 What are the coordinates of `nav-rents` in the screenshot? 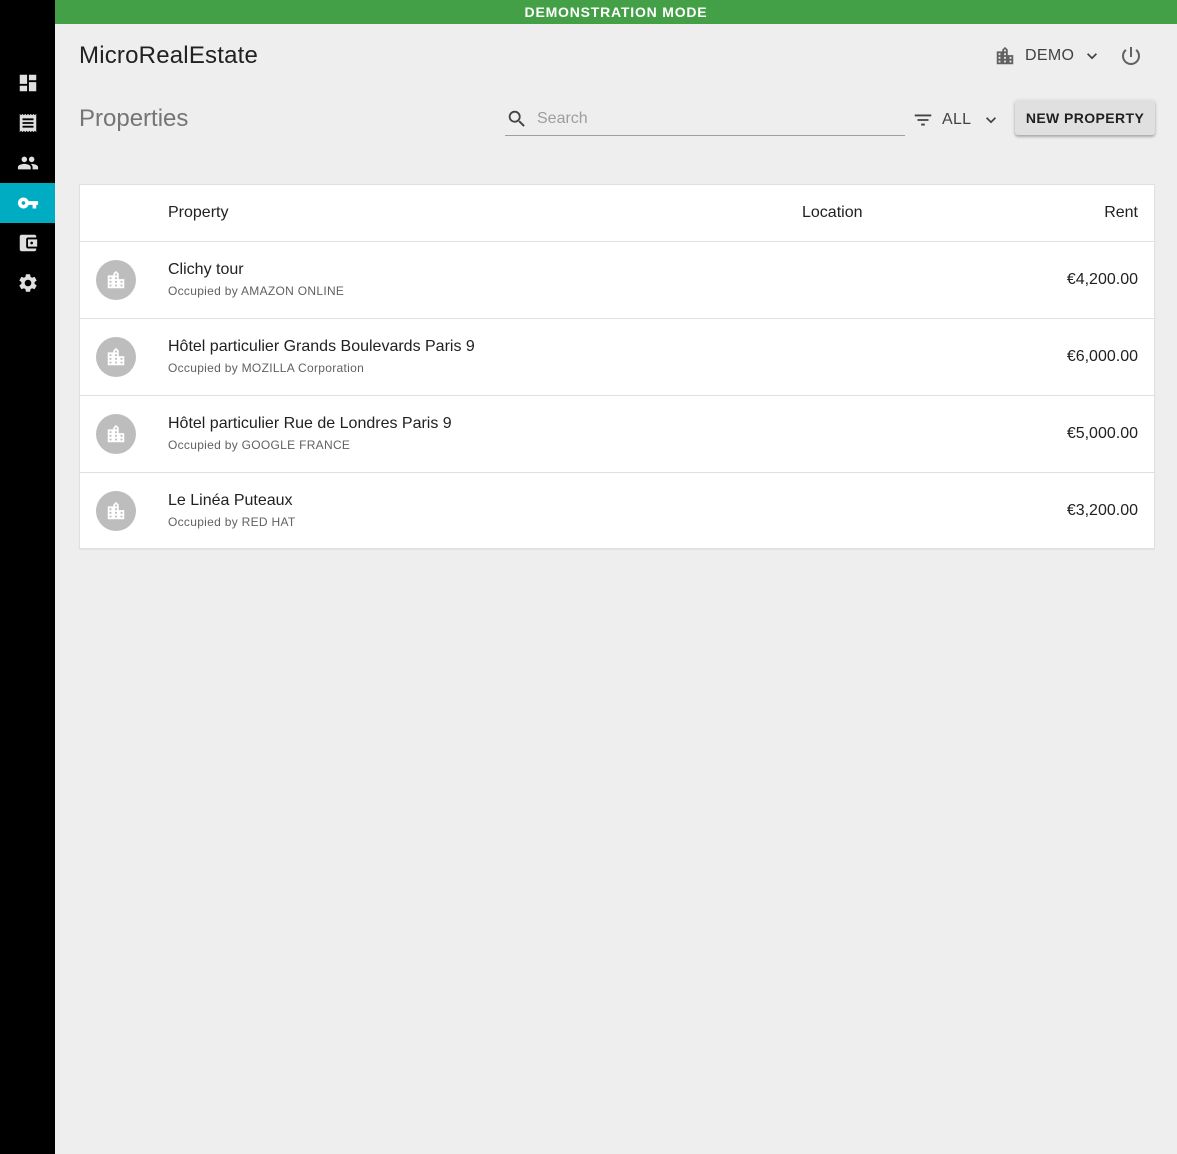 It's located at (27, 123).